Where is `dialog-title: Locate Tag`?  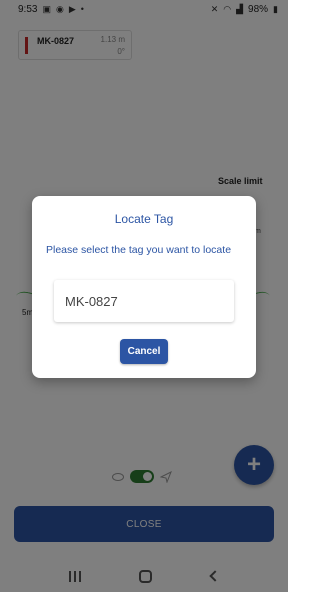
dialog-title: Locate Tag is located at coordinates (144, 219).